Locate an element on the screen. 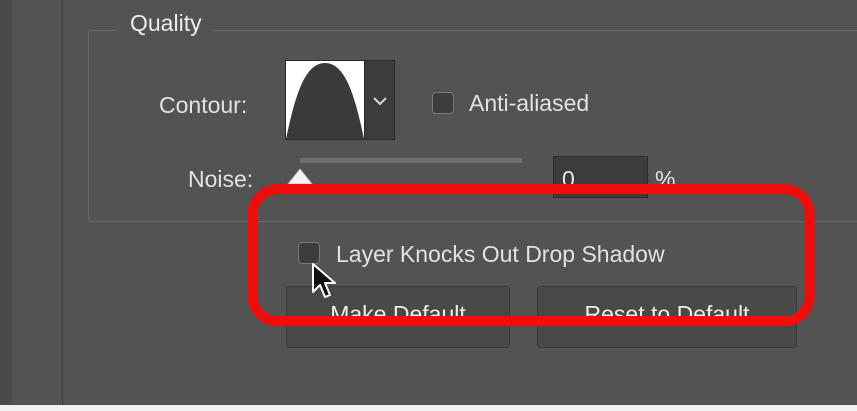 This screenshot has width=857, height=411. contour-curve-icon is located at coordinates (325, 101).